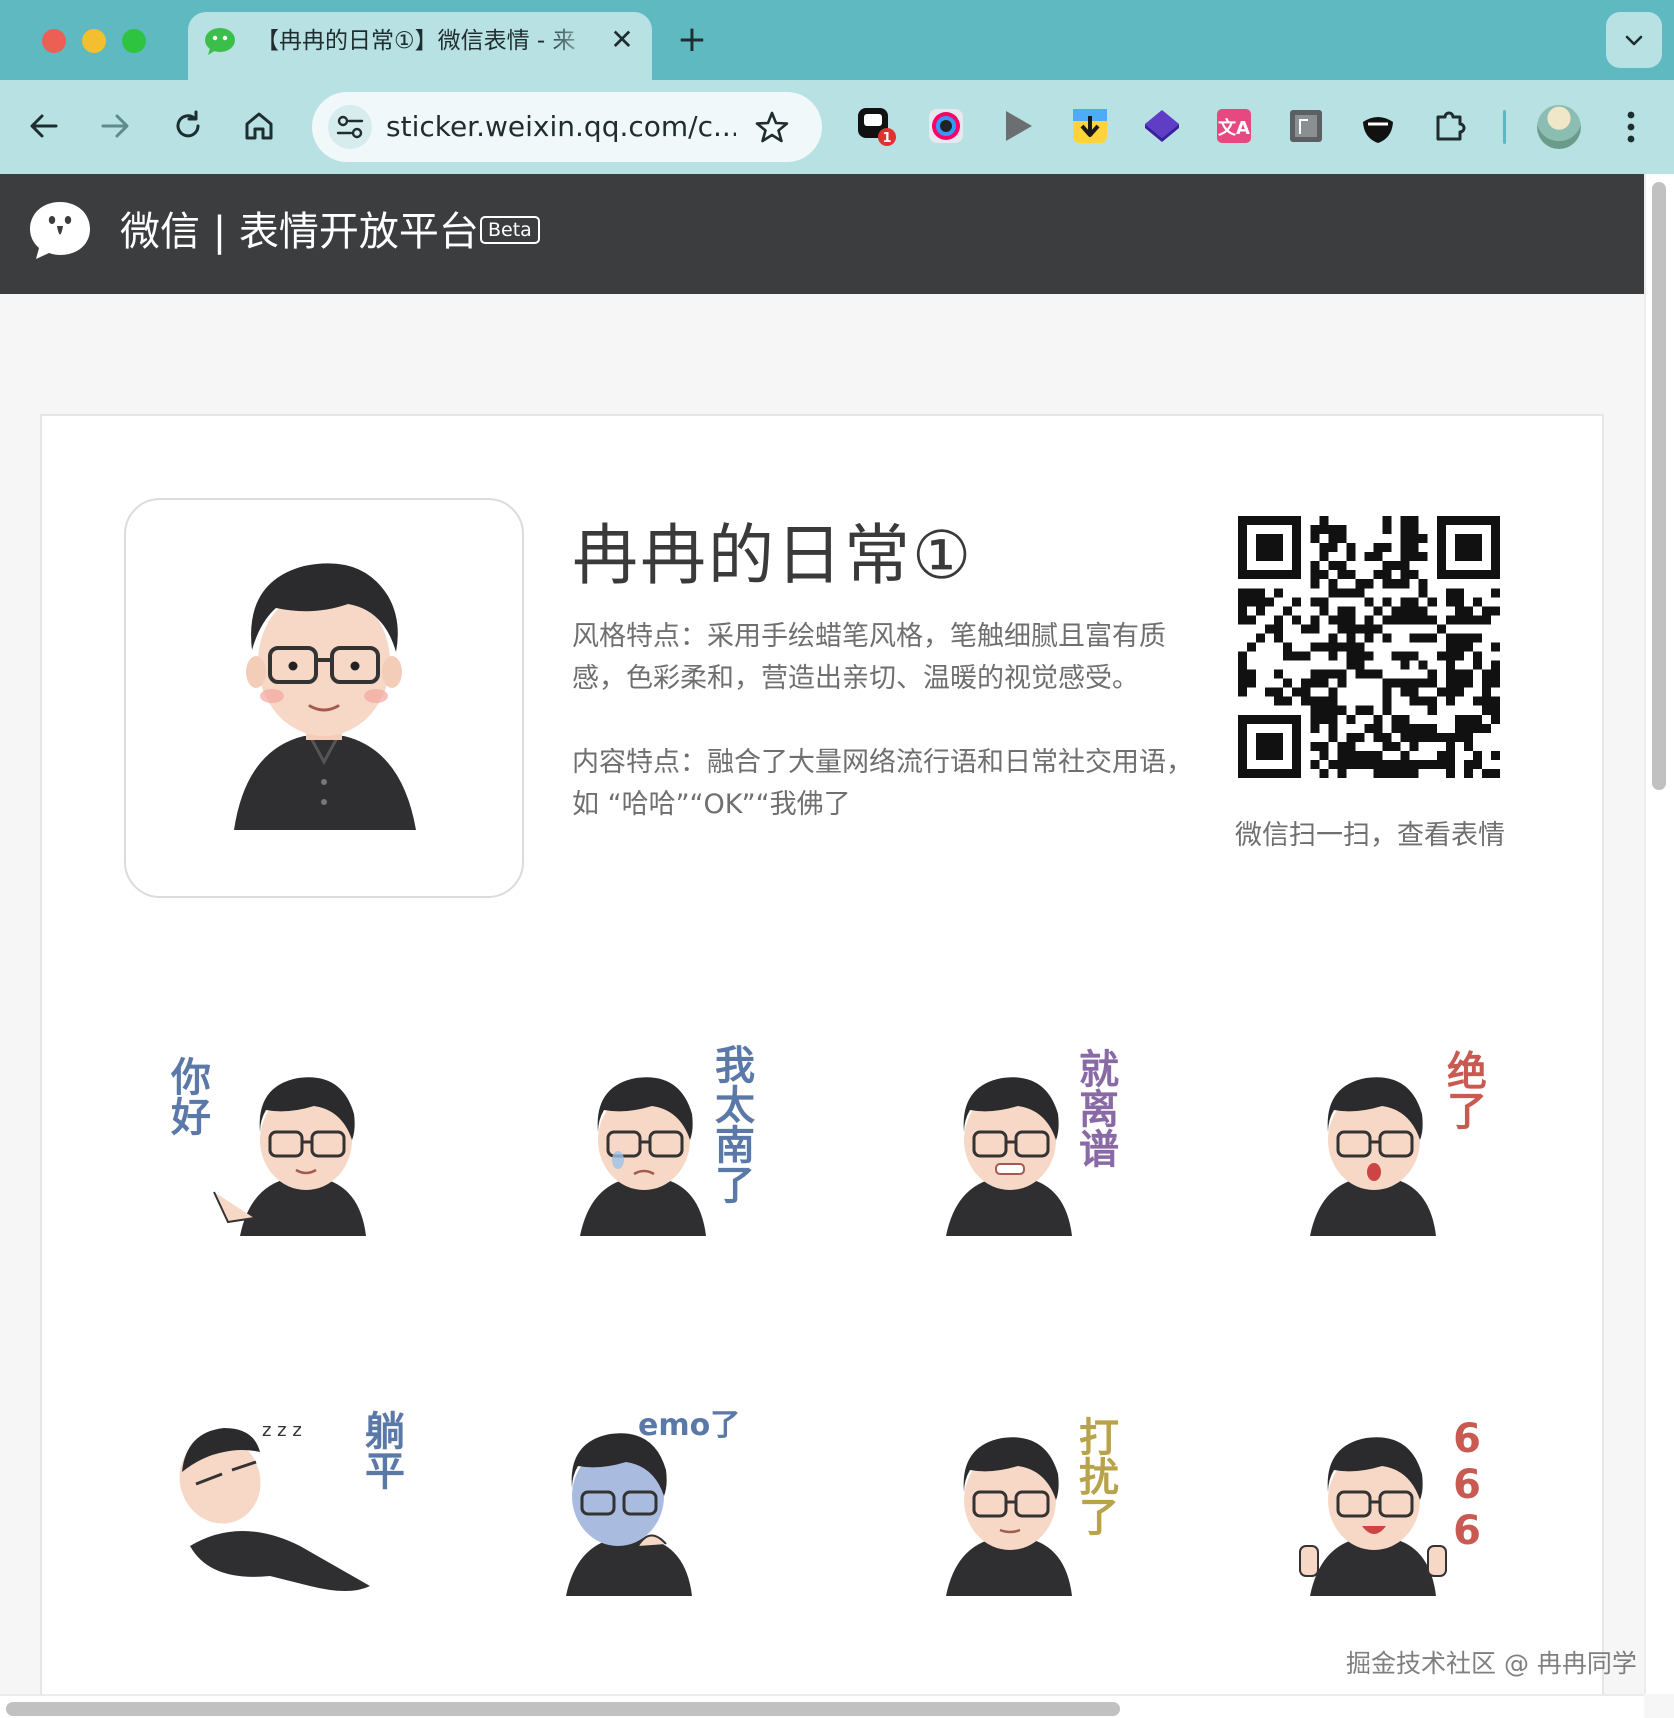 This screenshot has width=1674, height=1718. Describe the element at coordinates (259, 126) in the screenshot. I see `home-icon` at that location.